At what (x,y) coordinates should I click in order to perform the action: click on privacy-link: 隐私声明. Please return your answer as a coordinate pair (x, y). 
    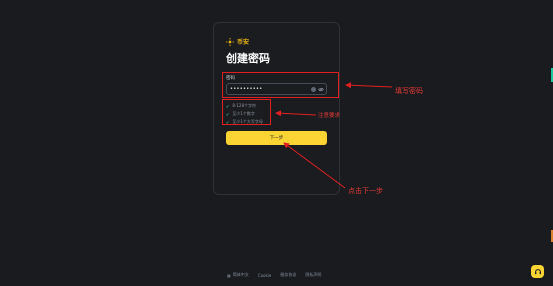
    Looking at the image, I should click on (313, 275).